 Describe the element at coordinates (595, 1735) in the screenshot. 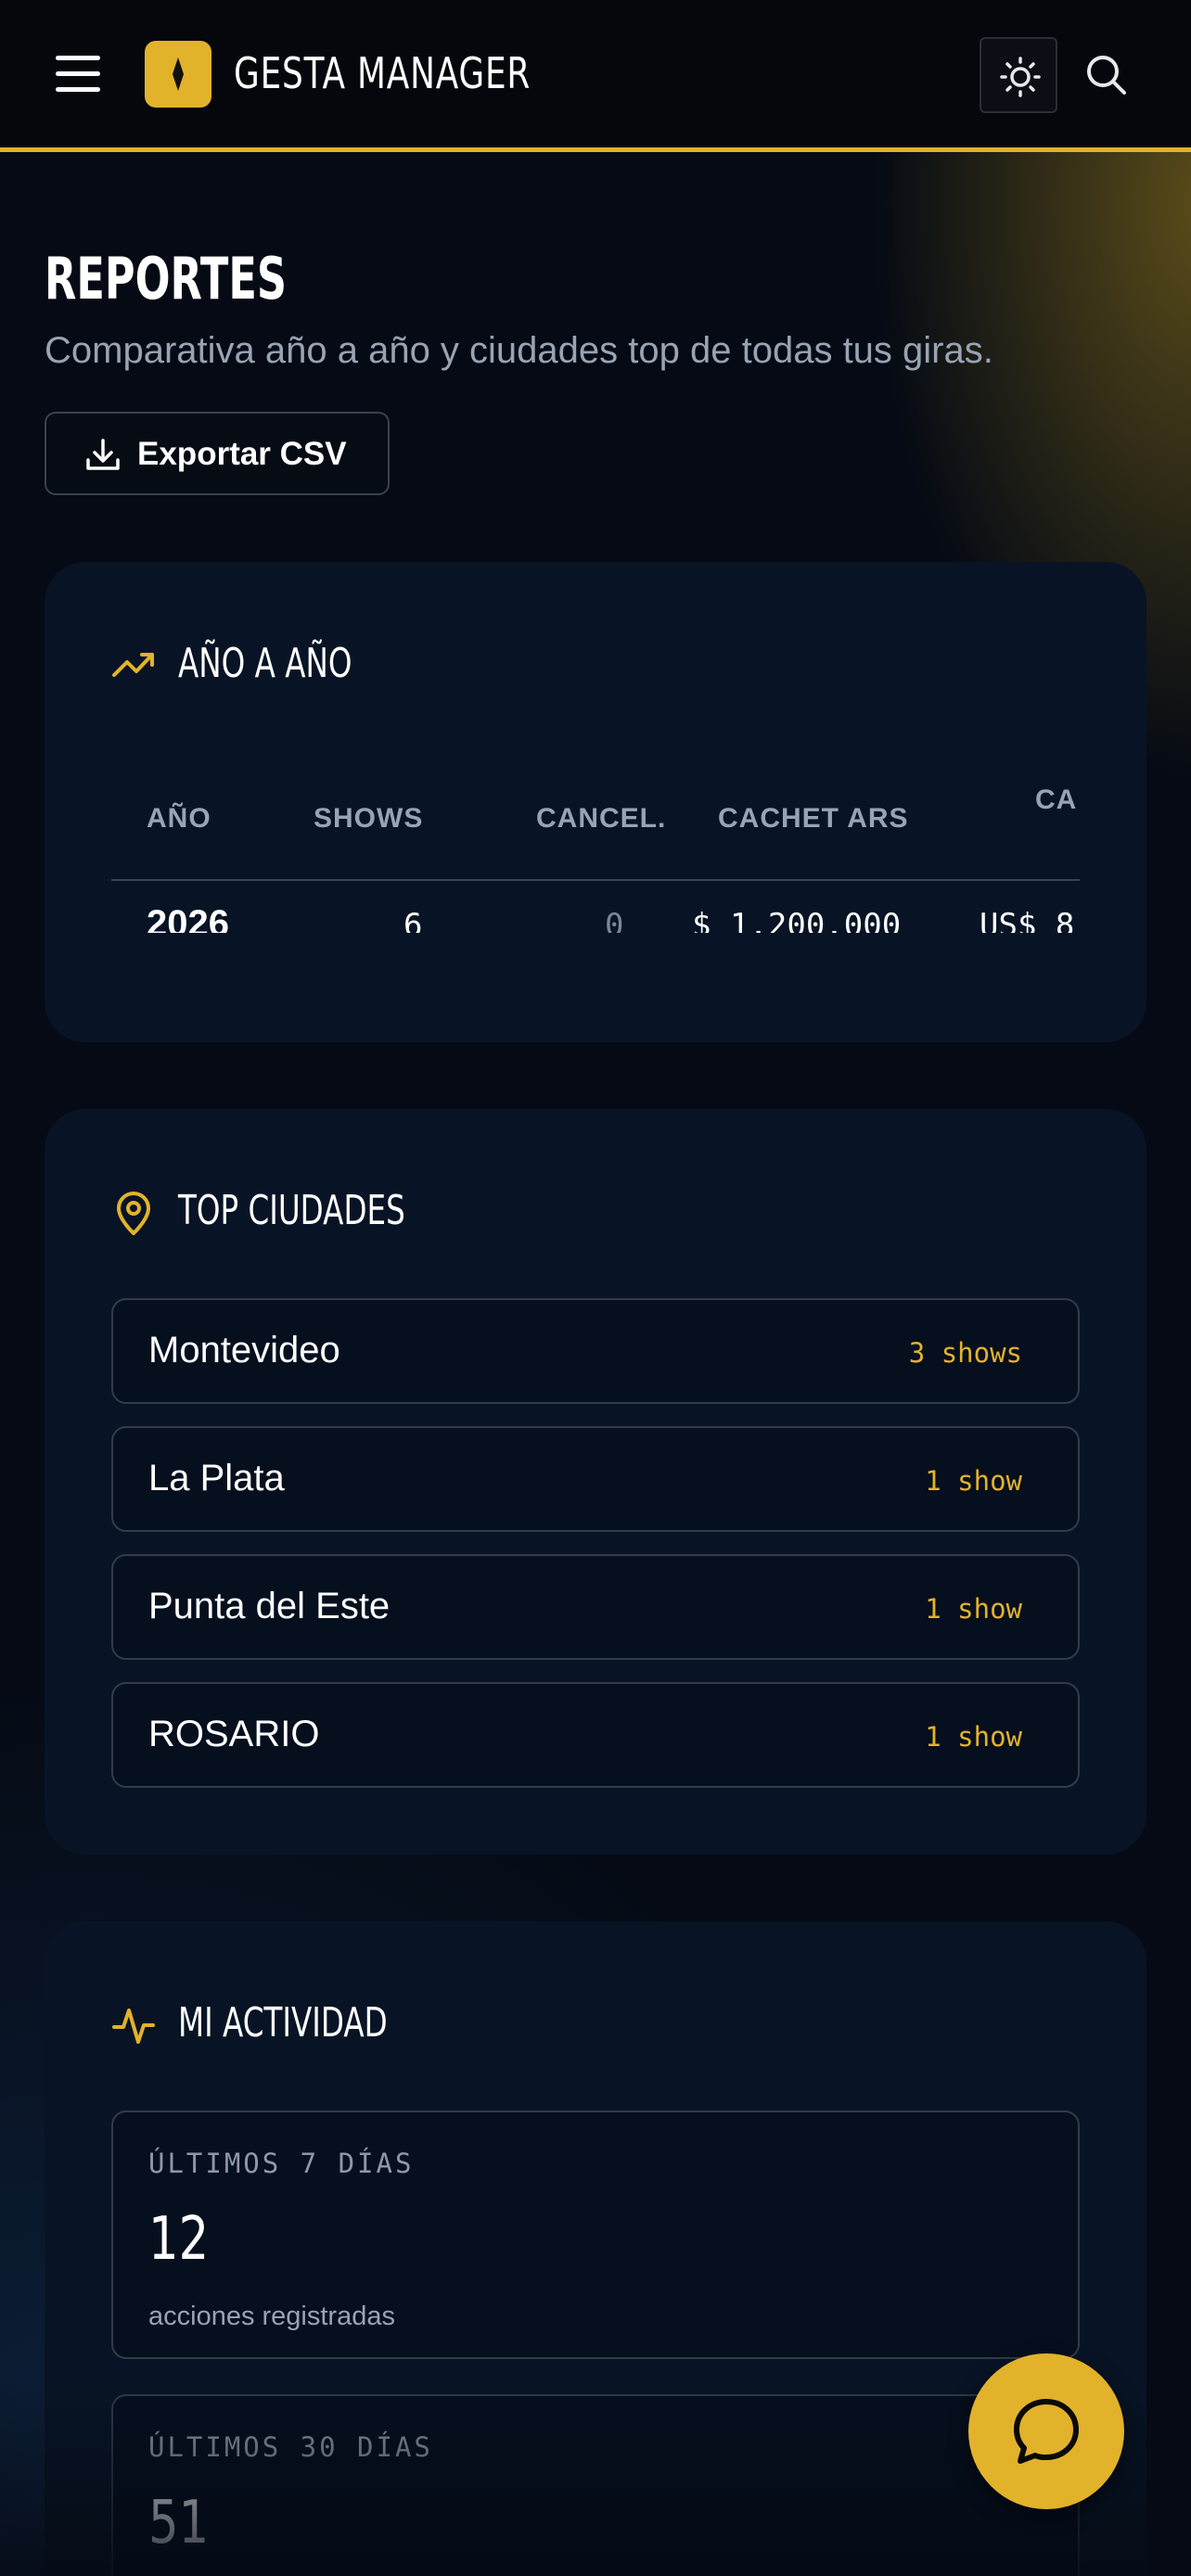

I see `list-item: ROSARIO 1 show` at that location.